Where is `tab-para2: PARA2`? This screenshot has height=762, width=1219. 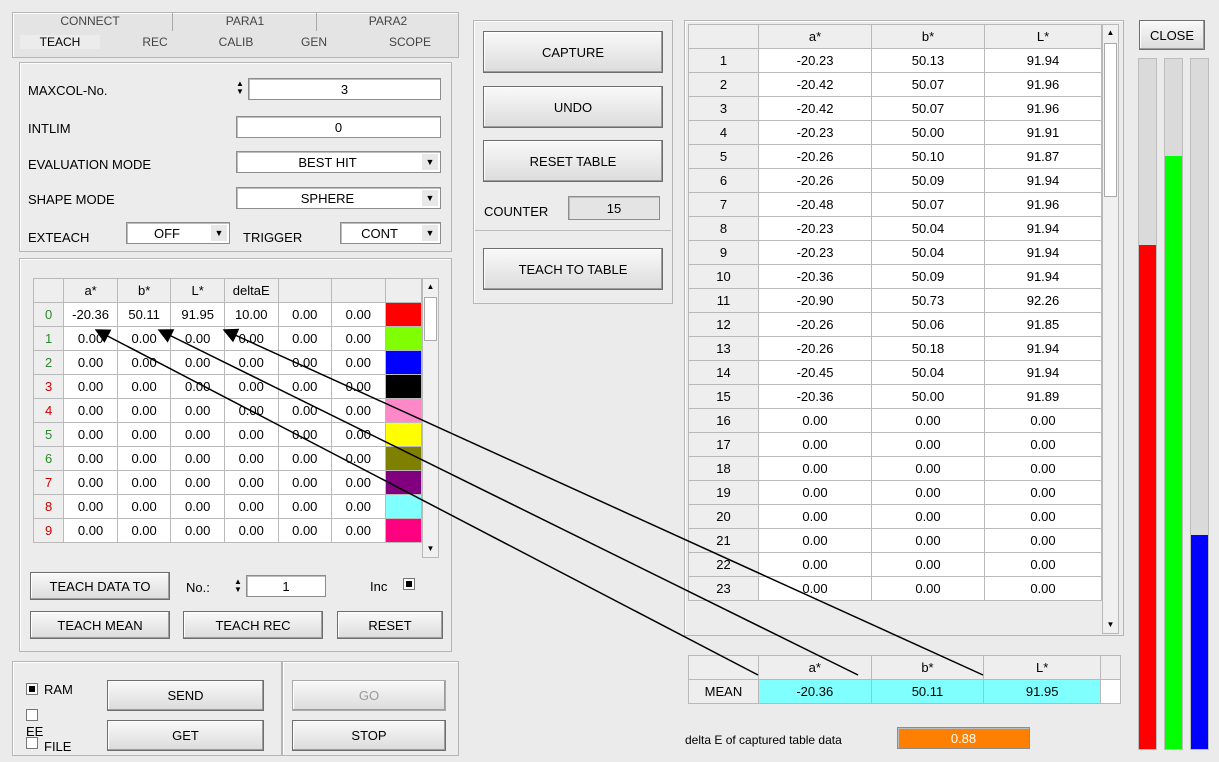 tab-para2: PARA2 is located at coordinates (388, 21).